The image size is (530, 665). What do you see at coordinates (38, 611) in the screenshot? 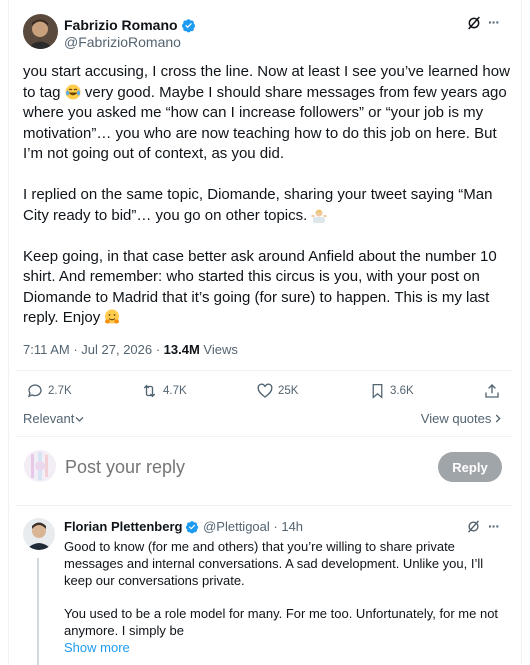
I see `thread-line` at bounding box center [38, 611].